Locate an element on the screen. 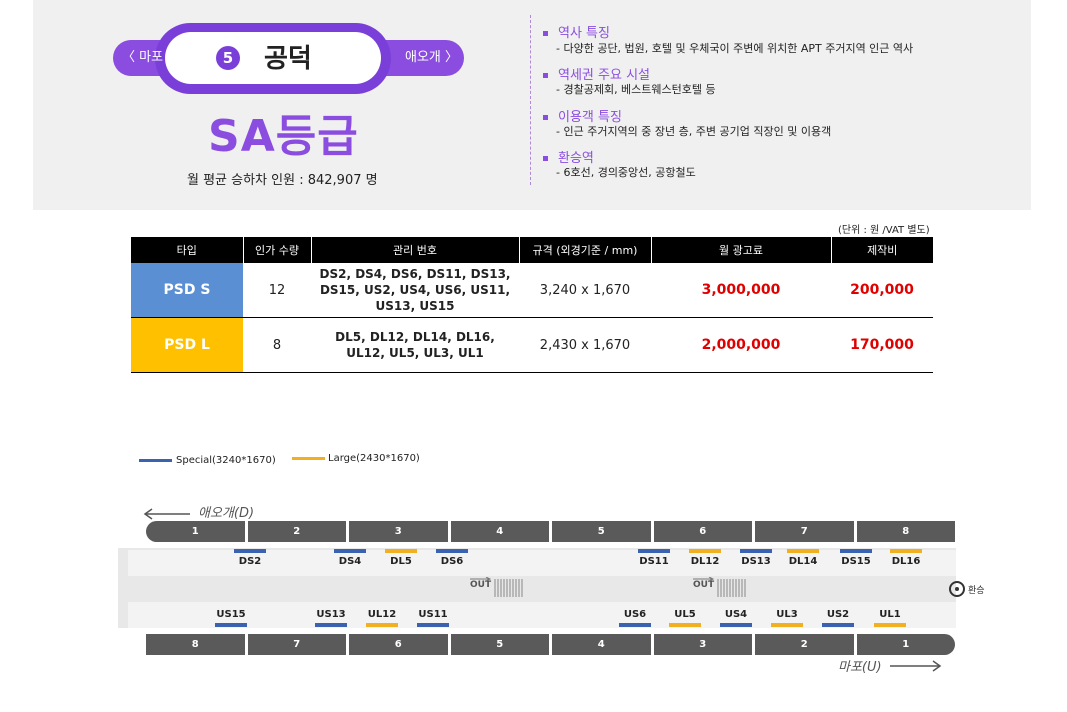 This screenshot has height=712, width=1067. qty-cell: 8 is located at coordinates (277, 345).